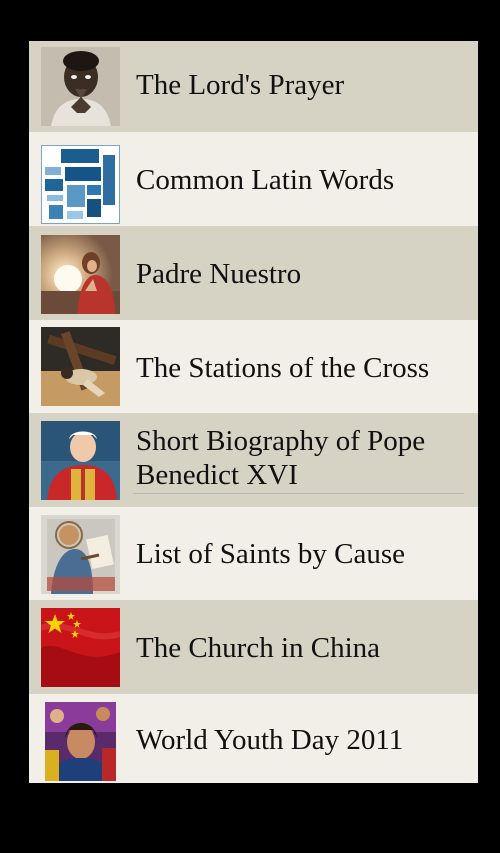 The width and height of the screenshot is (500, 853). I want to click on list-item-church-in-china: The Church in China, so click(253, 647).